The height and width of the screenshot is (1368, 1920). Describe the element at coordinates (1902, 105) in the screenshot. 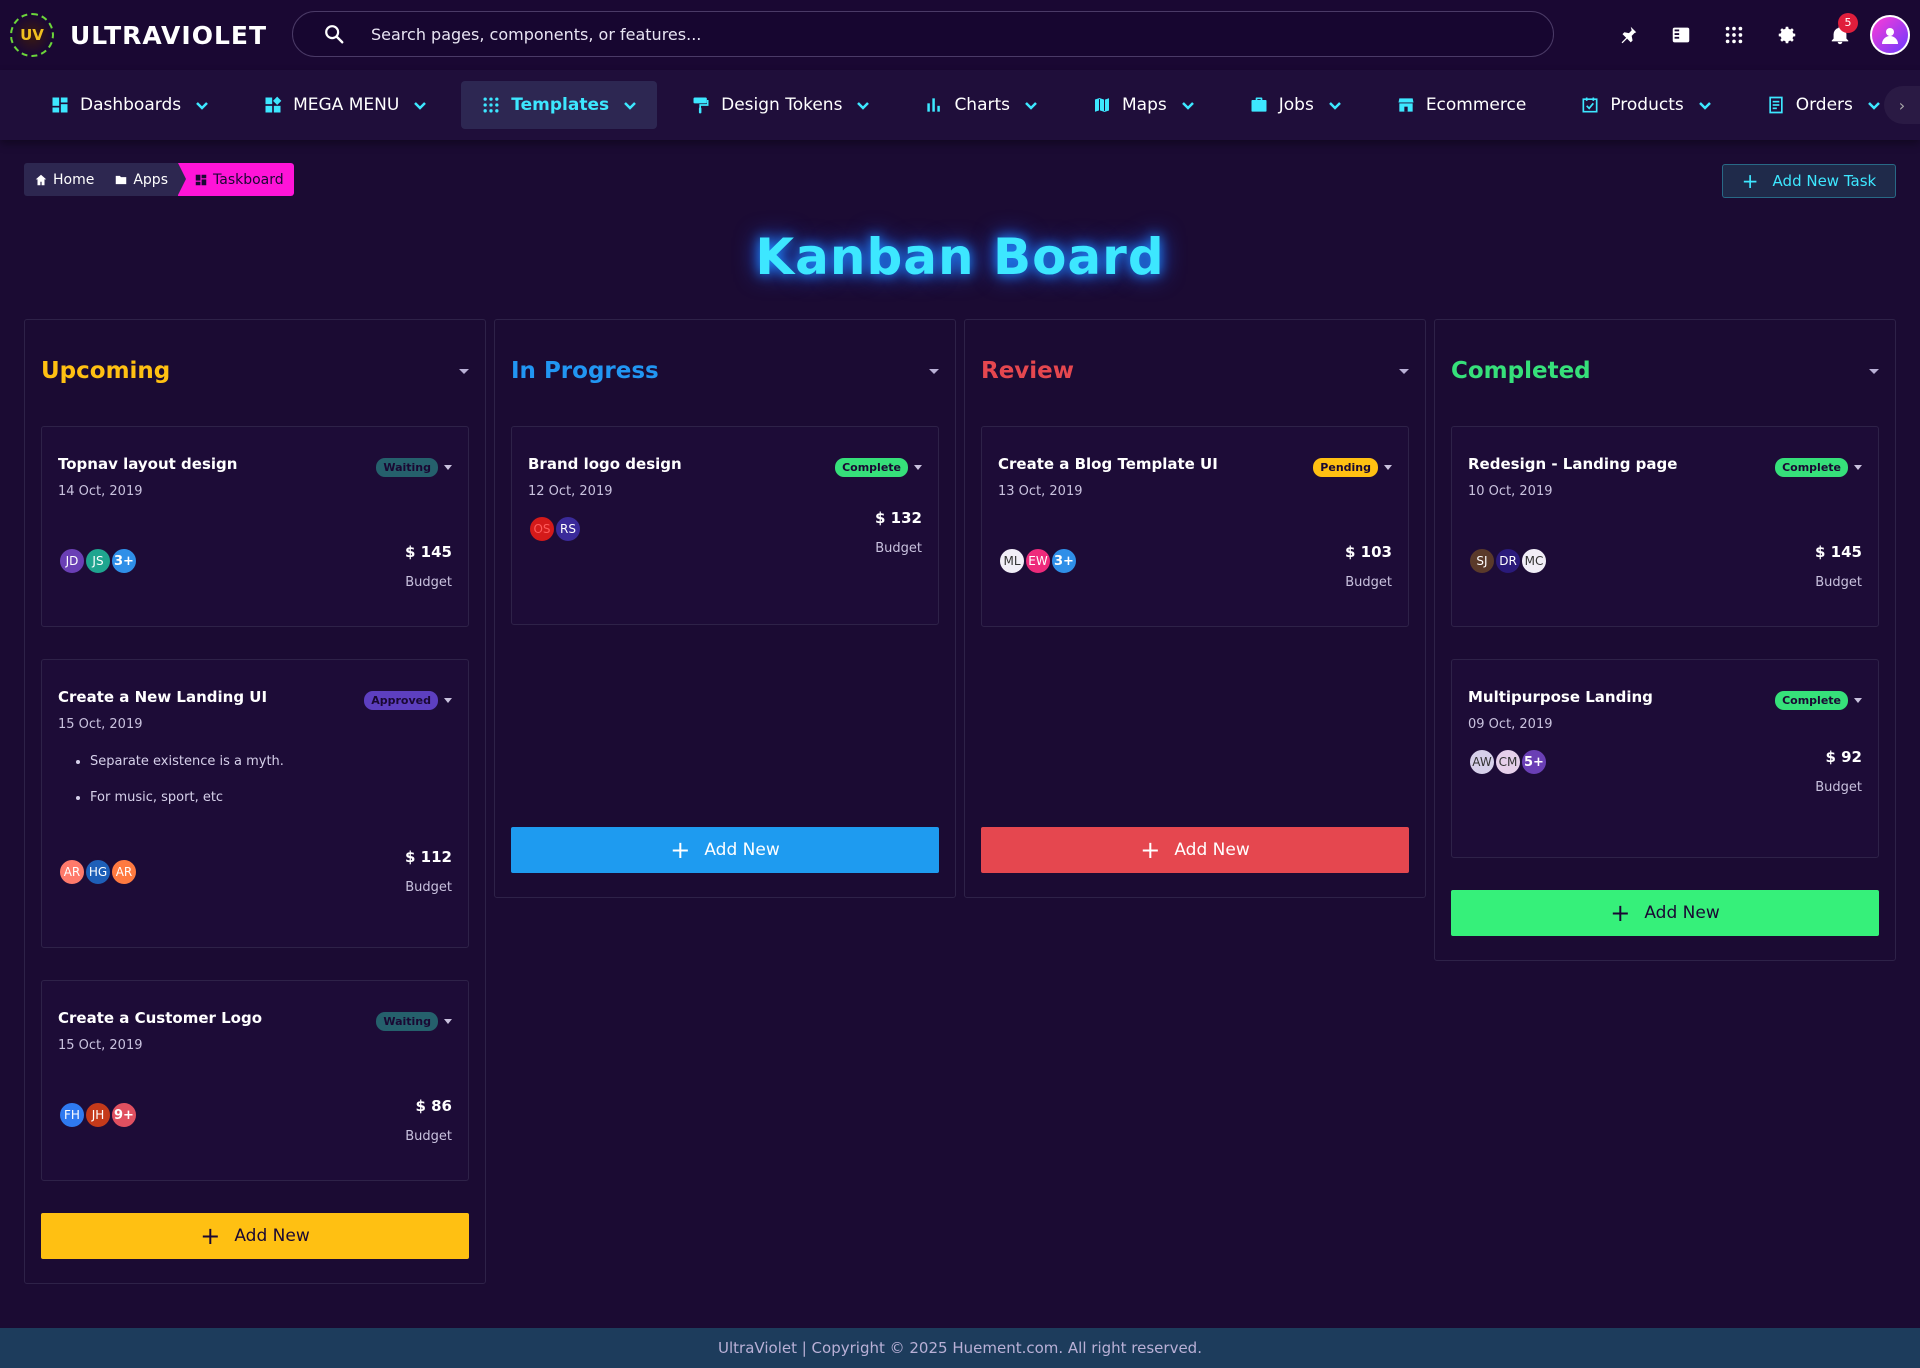

I see `nav-scroll-right-button: ›` at that location.